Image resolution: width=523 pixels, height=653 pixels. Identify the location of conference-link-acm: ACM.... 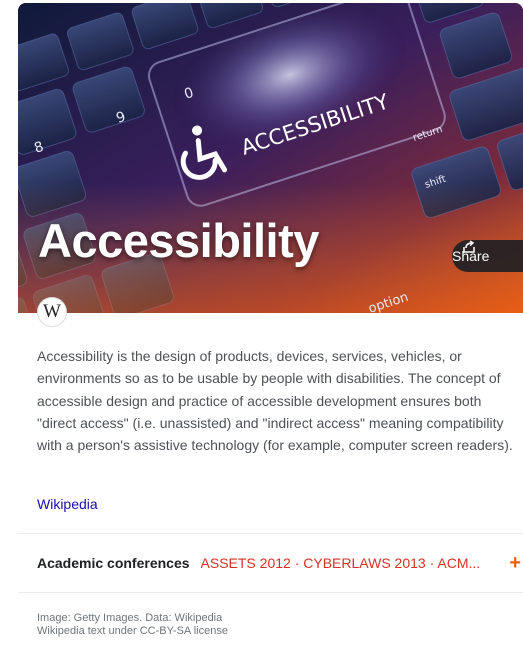
(458, 563).